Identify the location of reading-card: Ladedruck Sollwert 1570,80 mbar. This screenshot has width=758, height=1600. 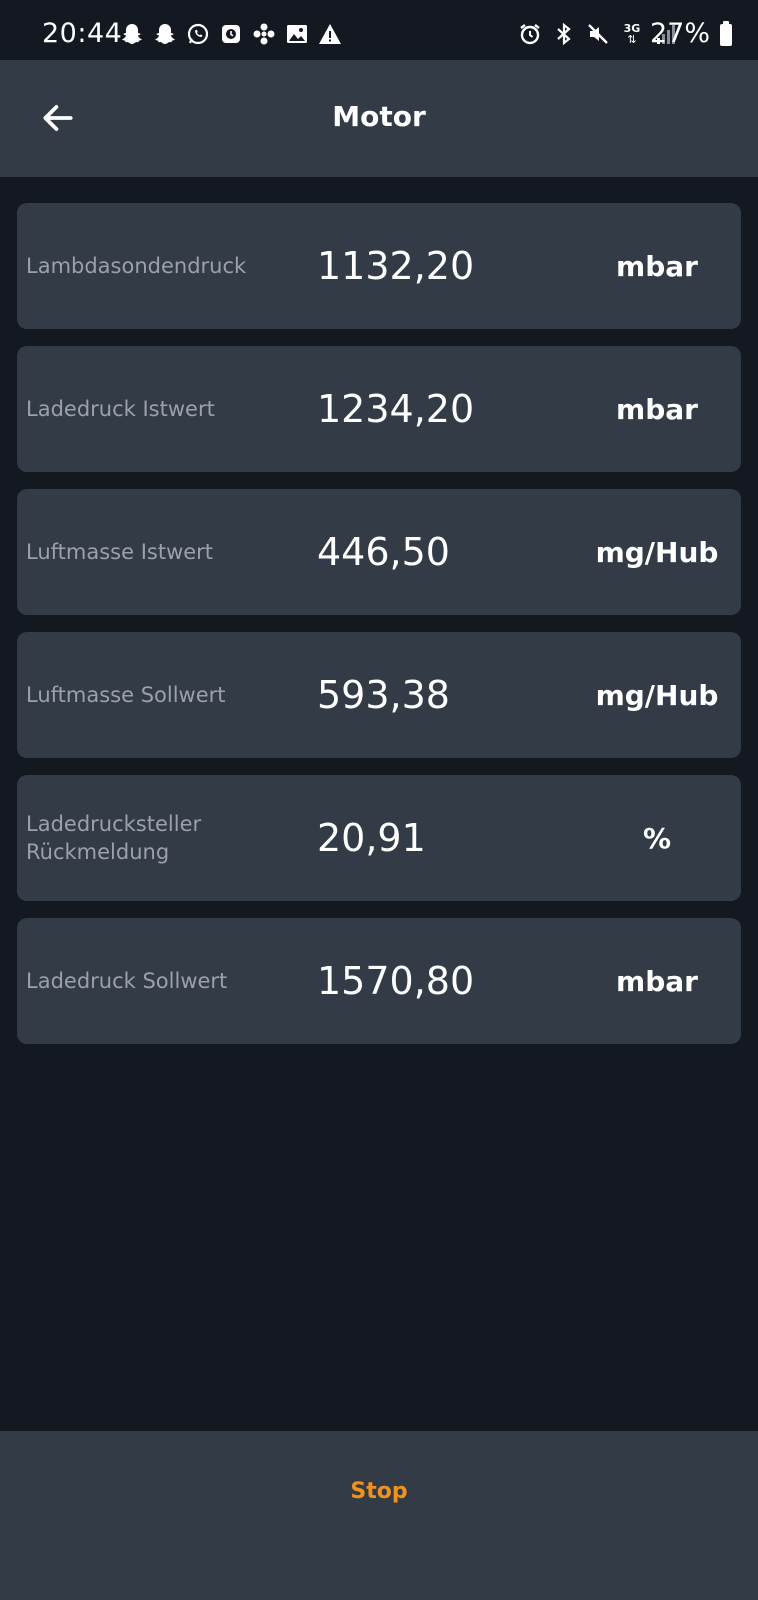
(379, 981).